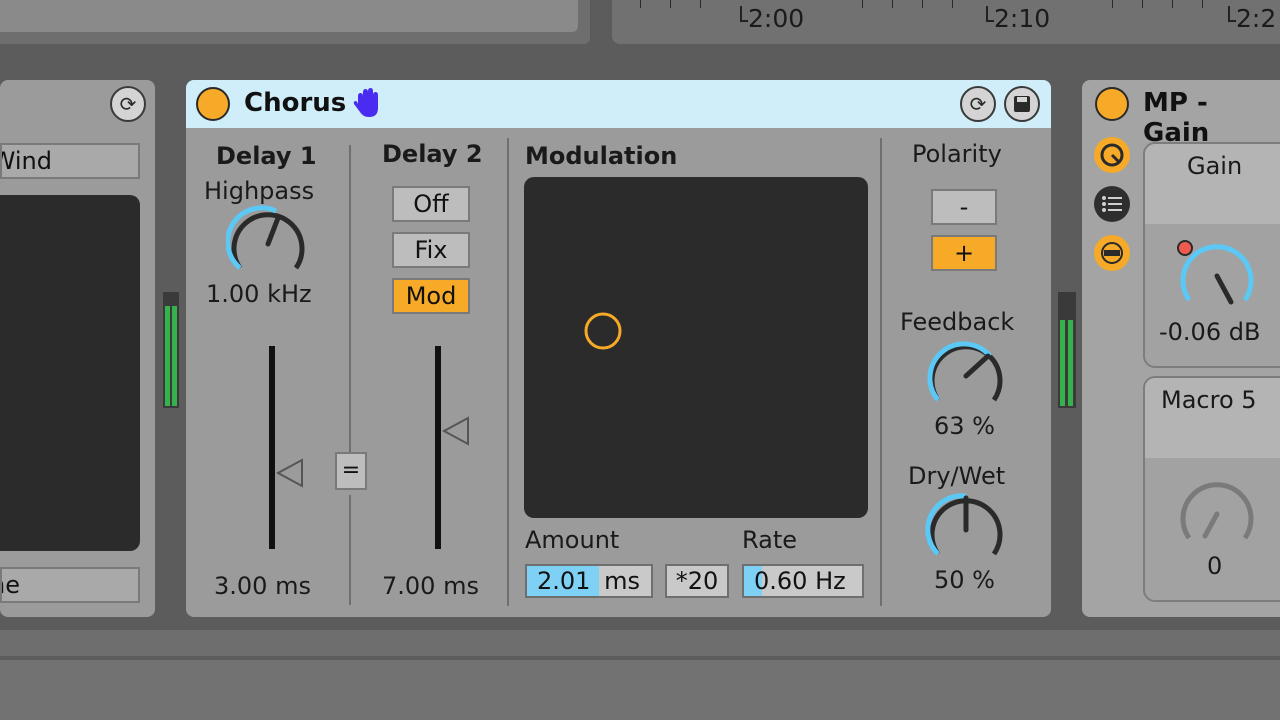  I want to click on bottom-strip, so click(640, 643).